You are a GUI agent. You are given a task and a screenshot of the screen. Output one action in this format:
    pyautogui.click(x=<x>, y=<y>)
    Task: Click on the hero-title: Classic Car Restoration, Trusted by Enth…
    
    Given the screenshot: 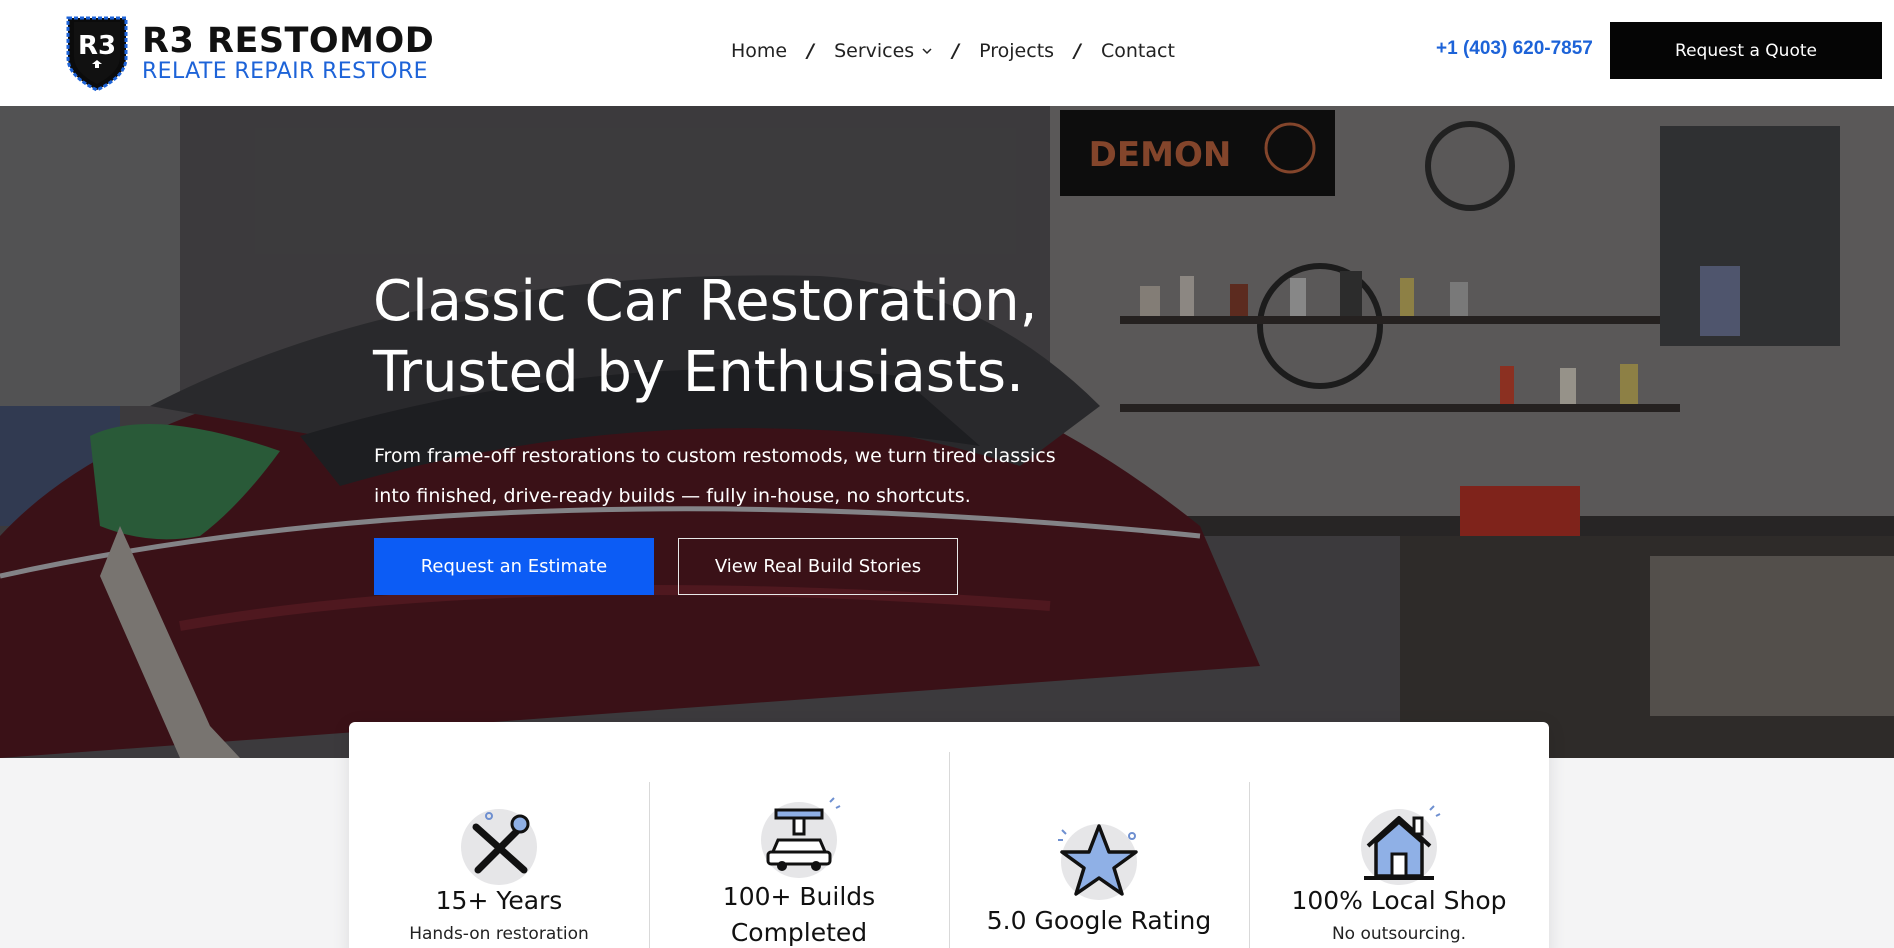 What is the action you would take?
    pyautogui.click(x=753, y=337)
    